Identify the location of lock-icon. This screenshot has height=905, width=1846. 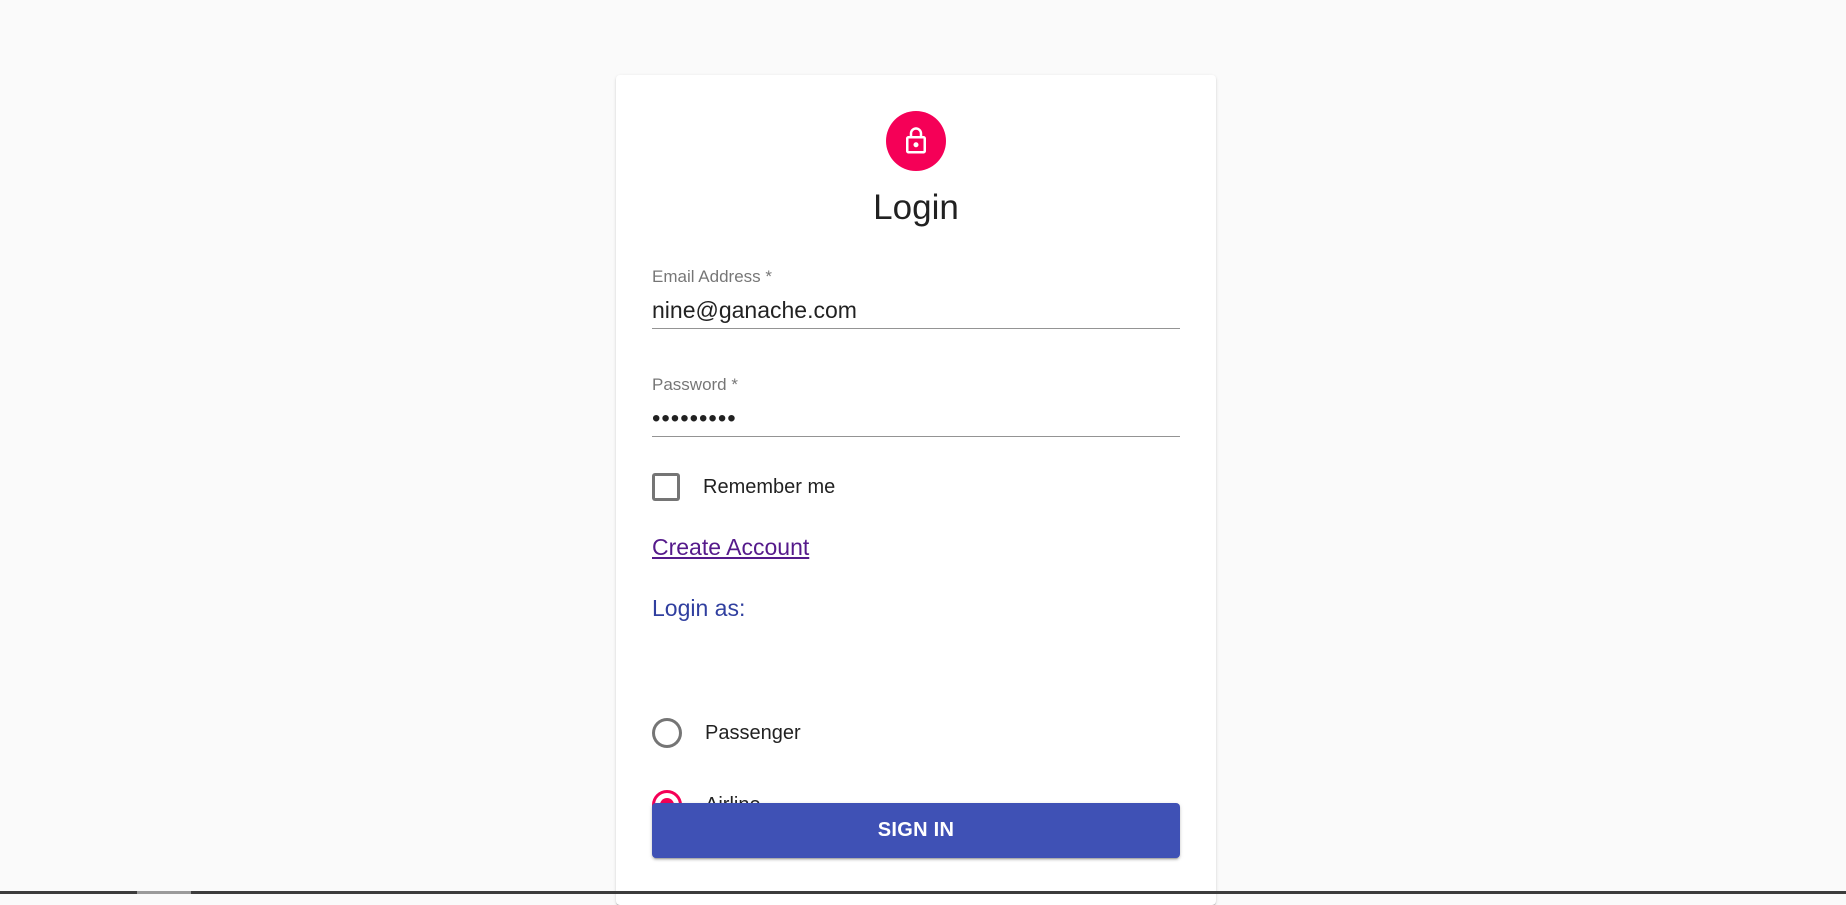
(916, 140).